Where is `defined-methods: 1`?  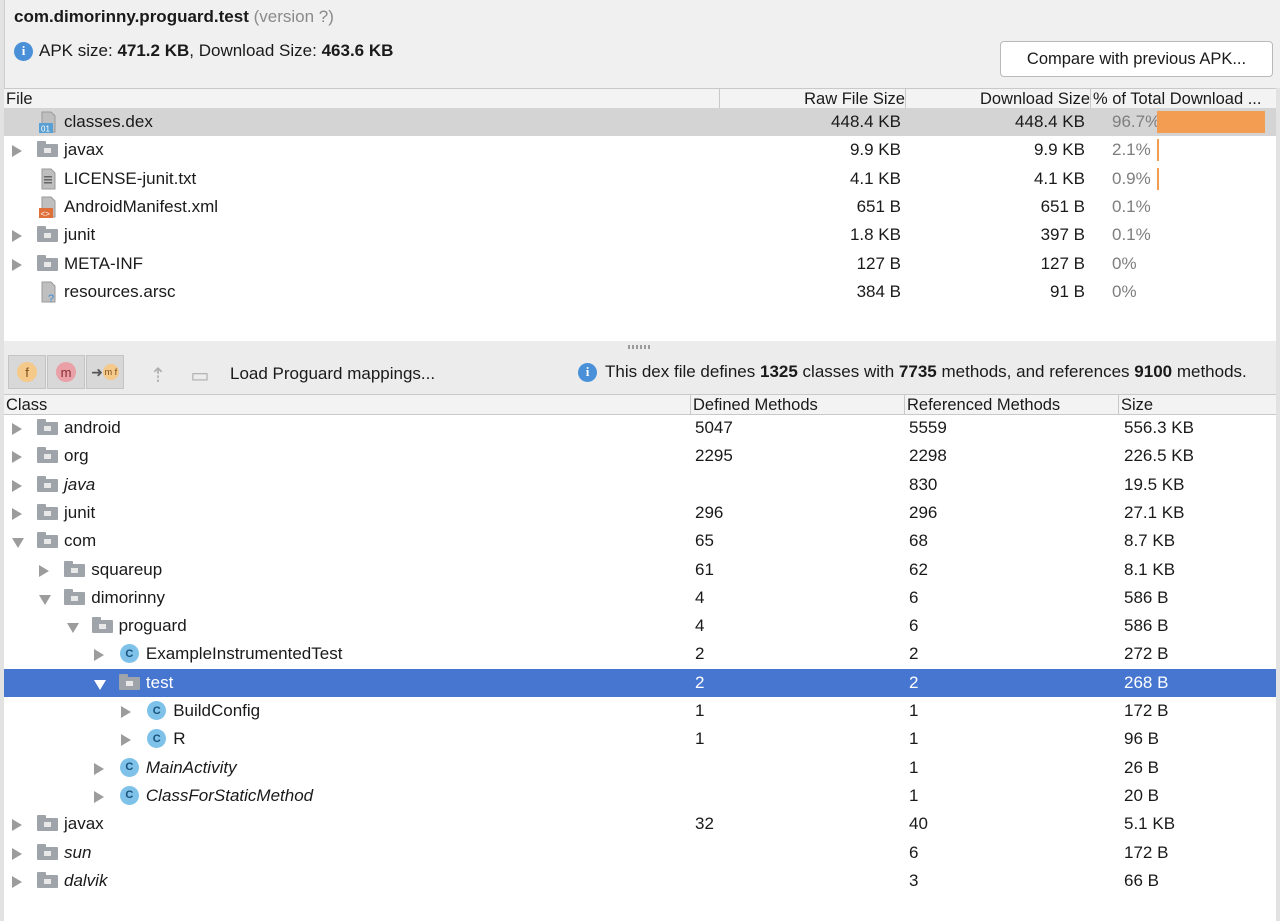 defined-methods: 1 is located at coordinates (700, 739).